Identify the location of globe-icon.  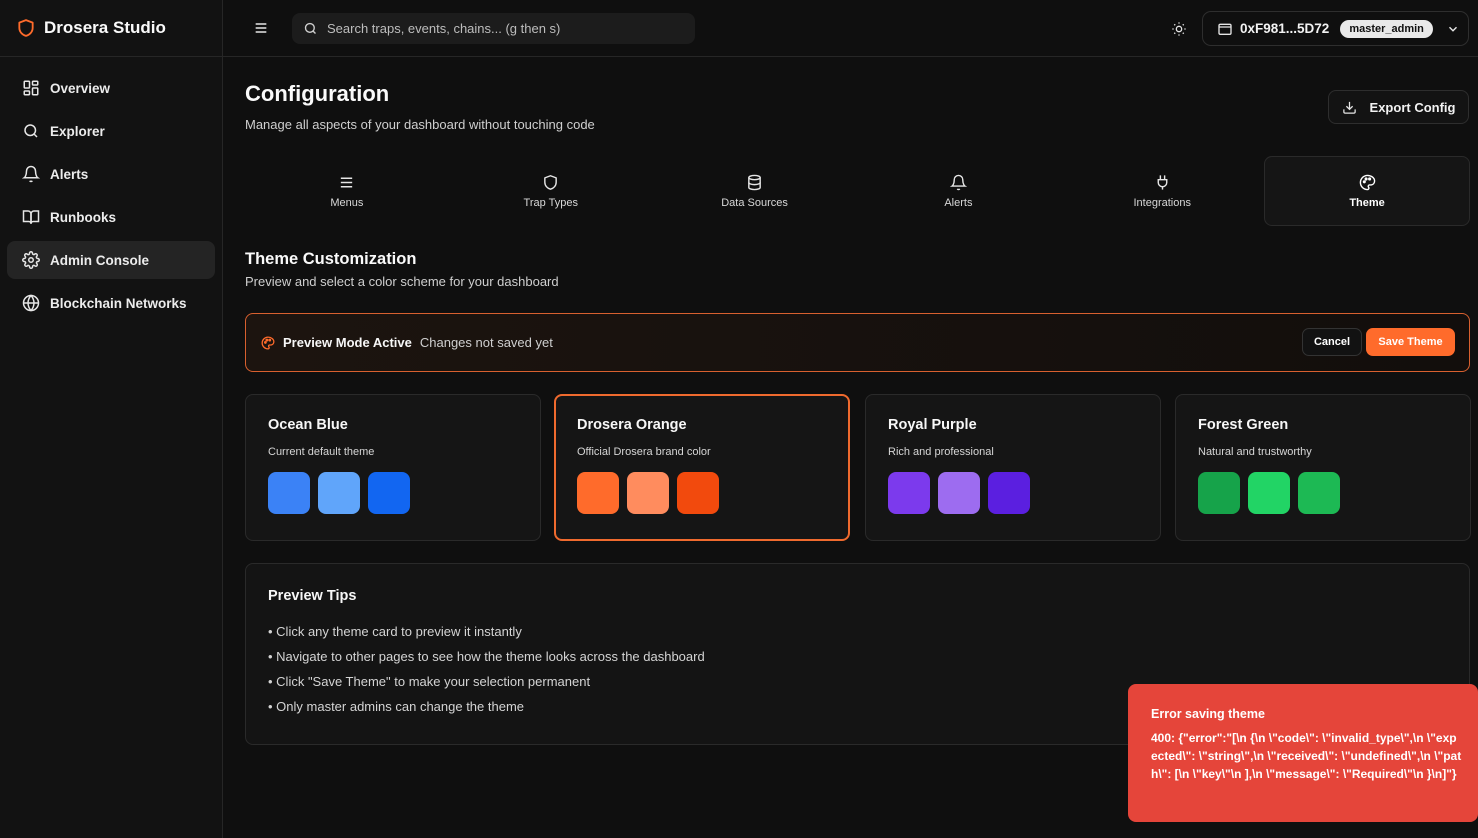
(31, 303).